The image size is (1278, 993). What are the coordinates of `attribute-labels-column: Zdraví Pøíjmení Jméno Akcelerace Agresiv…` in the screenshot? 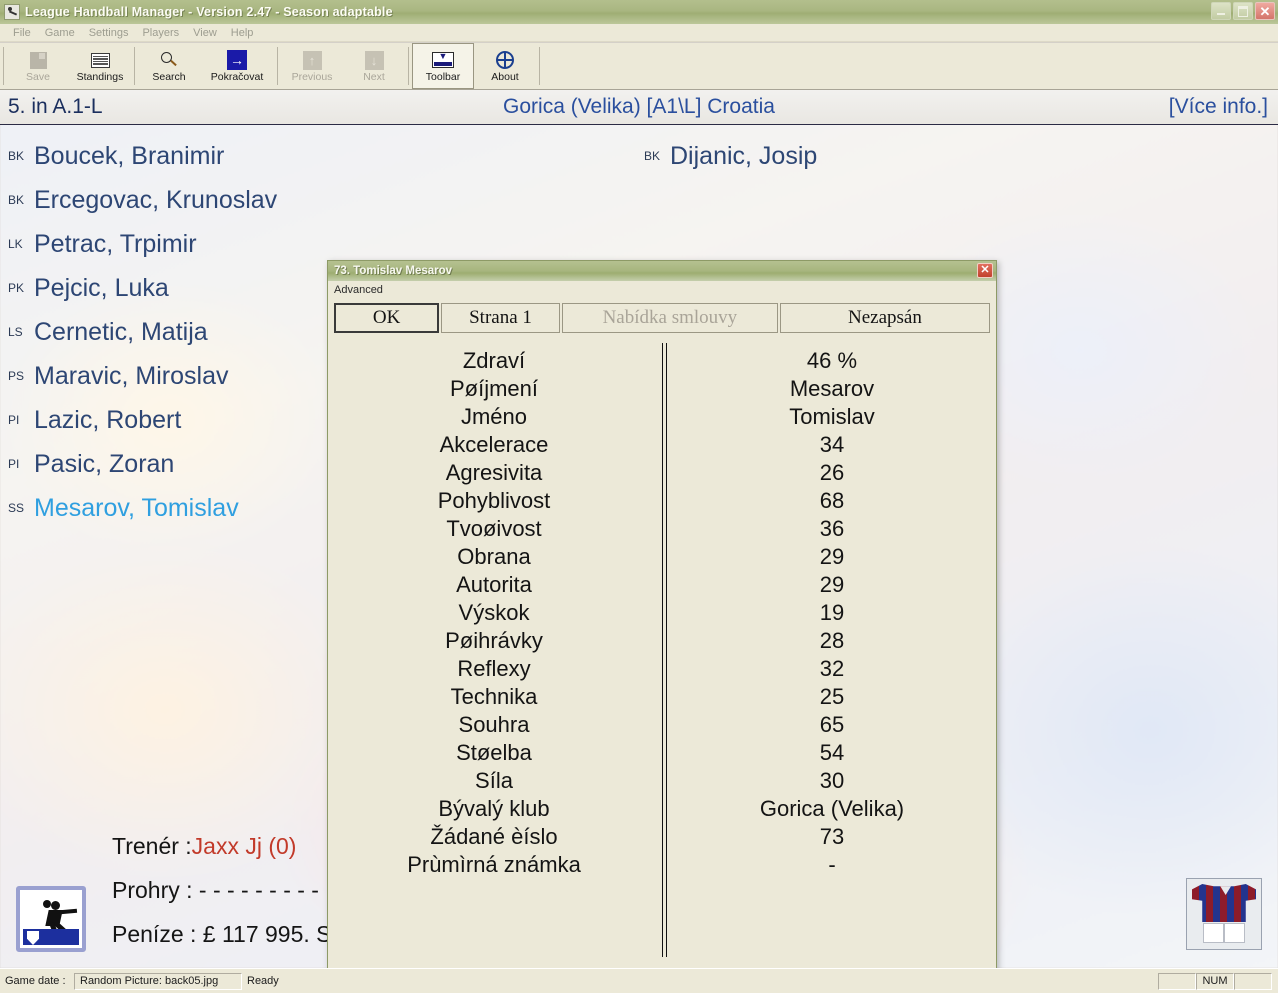 It's located at (494, 613).